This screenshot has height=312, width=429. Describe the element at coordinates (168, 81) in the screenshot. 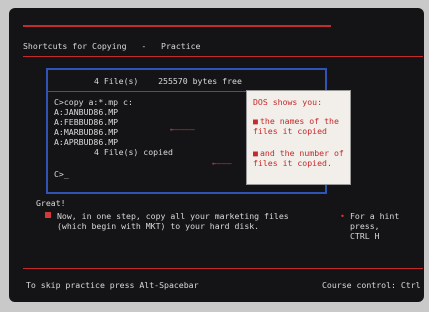

I see `dos-header-line: 4 File(s) 255570 bytes free` at that location.